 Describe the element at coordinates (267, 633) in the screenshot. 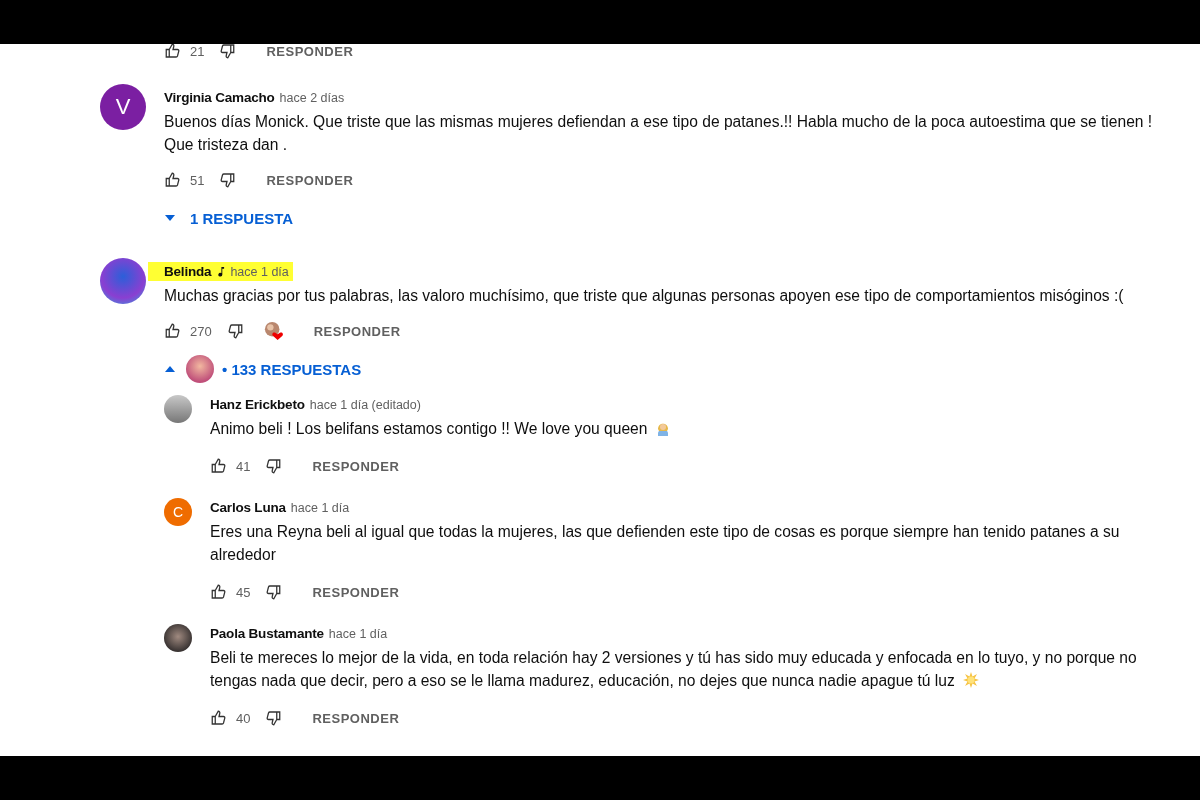

I see `author-name: Paola Bustamante` at that location.